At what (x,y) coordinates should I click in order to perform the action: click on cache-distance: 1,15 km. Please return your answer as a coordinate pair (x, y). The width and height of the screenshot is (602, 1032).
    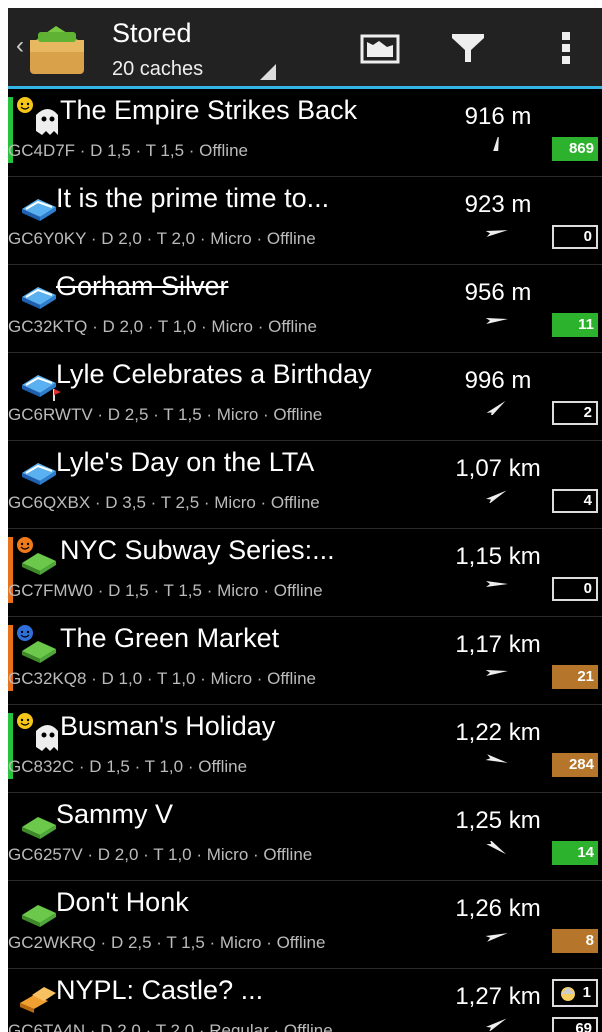
    Looking at the image, I should click on (498, 556).